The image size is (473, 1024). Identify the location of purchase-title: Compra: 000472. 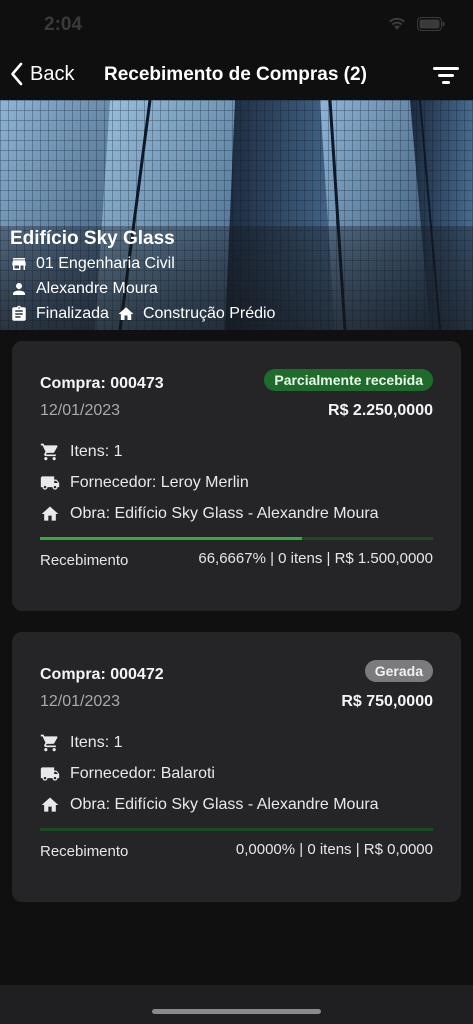
(102, 674).